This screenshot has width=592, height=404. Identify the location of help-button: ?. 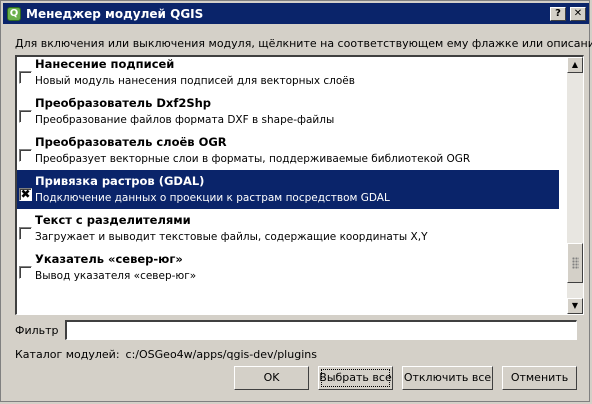
(558, 13).